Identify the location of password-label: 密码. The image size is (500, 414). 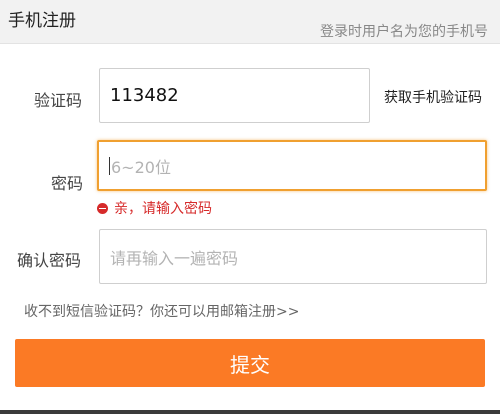
(67, 183).